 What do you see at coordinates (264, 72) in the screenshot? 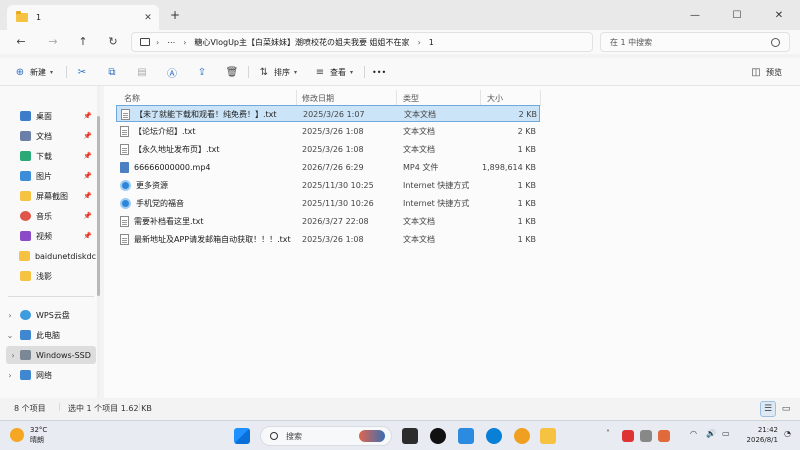
I see `sort-icon: ⇅` at bounding box center [264, 72].